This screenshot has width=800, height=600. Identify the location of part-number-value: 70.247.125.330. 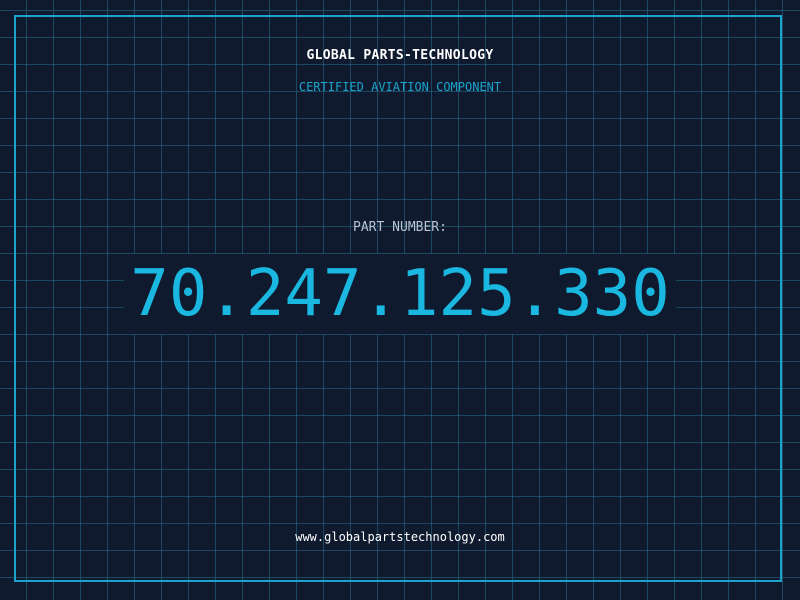
(400, 294).